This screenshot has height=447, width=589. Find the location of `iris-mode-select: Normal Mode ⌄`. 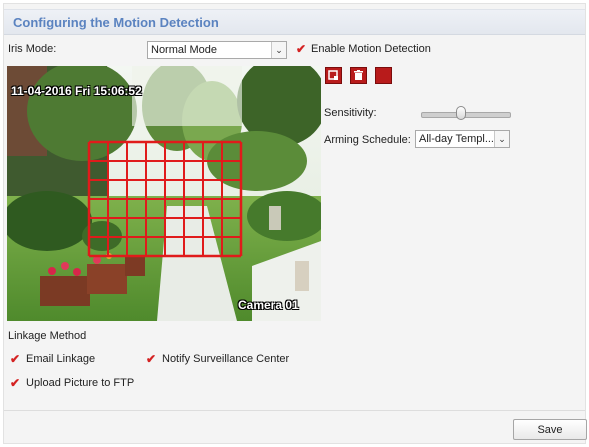

iris-mode-select: Normal Mode ⌄ is located at coordinates (217, 50).